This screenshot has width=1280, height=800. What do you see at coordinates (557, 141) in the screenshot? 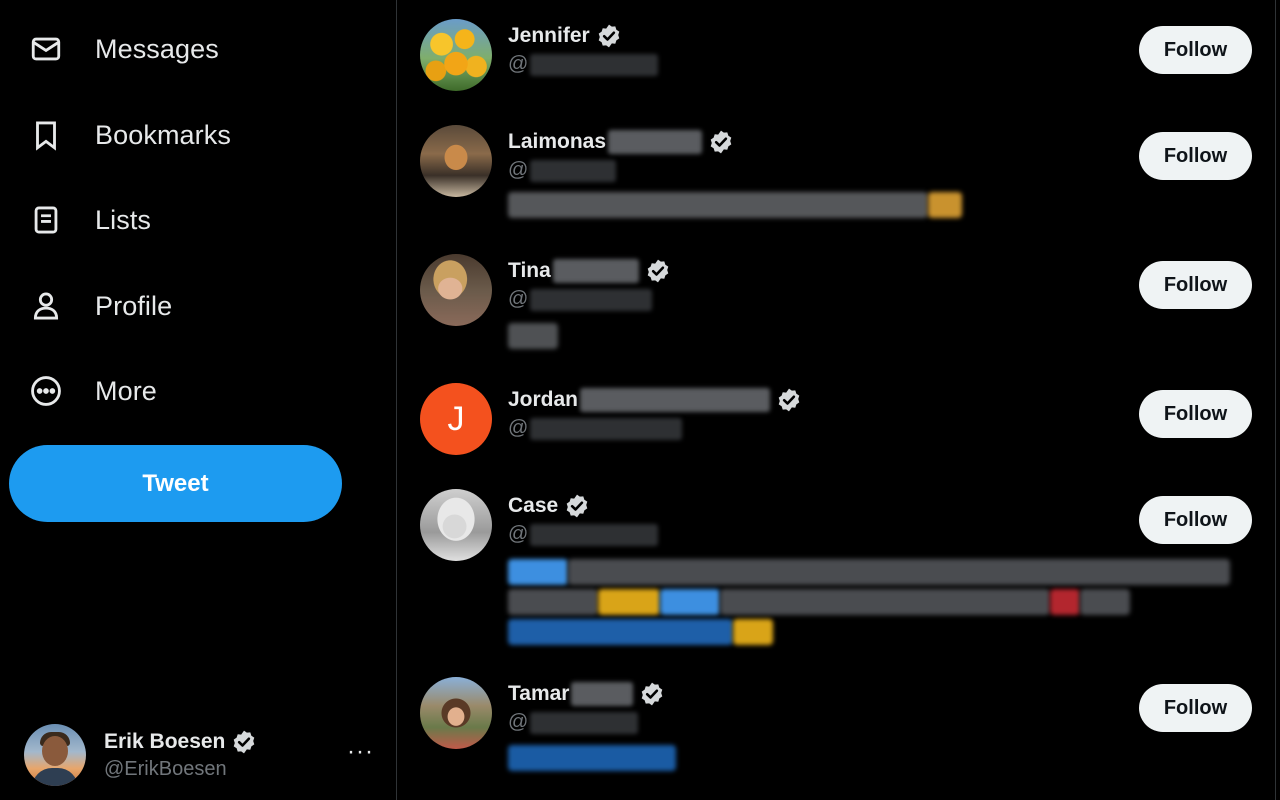
I see `user-name: Laimonas` at bounding box center [557, 141].